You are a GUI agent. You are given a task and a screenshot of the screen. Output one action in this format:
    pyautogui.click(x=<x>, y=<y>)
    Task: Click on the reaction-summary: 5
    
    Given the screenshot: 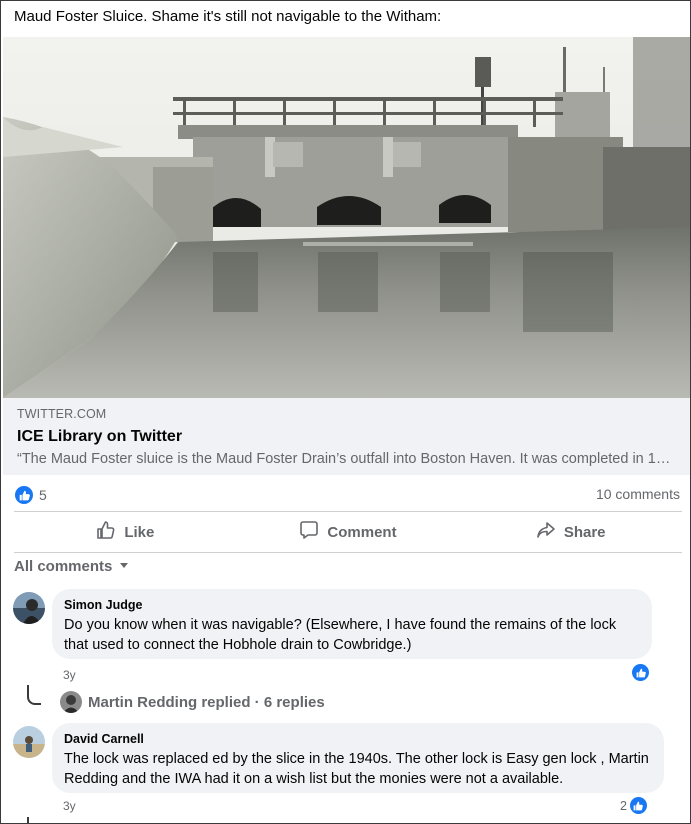 What is the action you would take?
    pyautogui.click(x=31, y=495)
    